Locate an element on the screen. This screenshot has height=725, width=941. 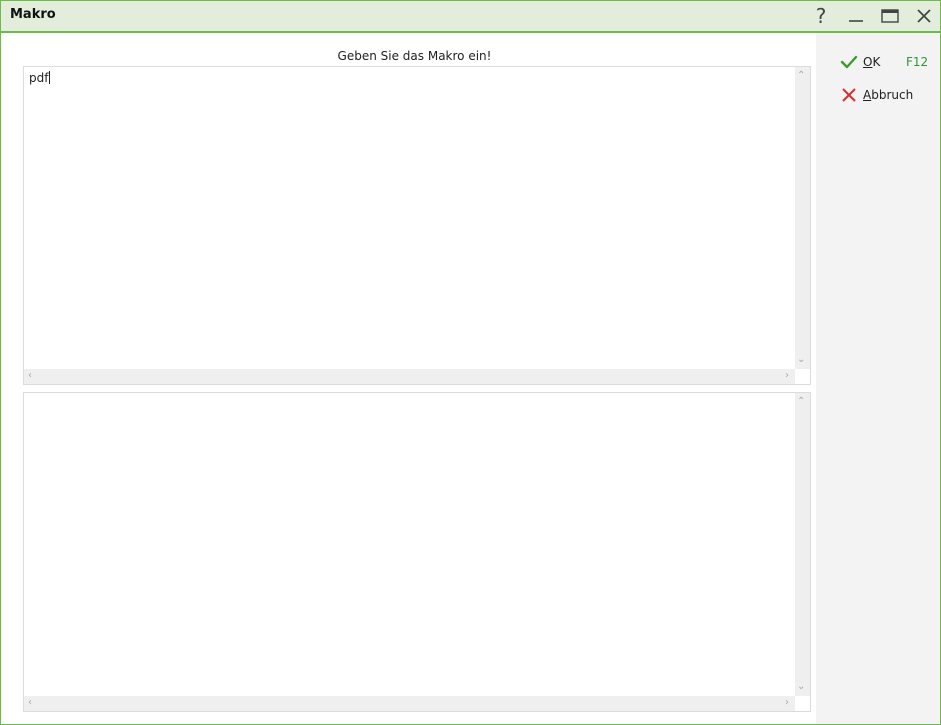
cancel-button: Abbruch is located at coordinates (876, 95).